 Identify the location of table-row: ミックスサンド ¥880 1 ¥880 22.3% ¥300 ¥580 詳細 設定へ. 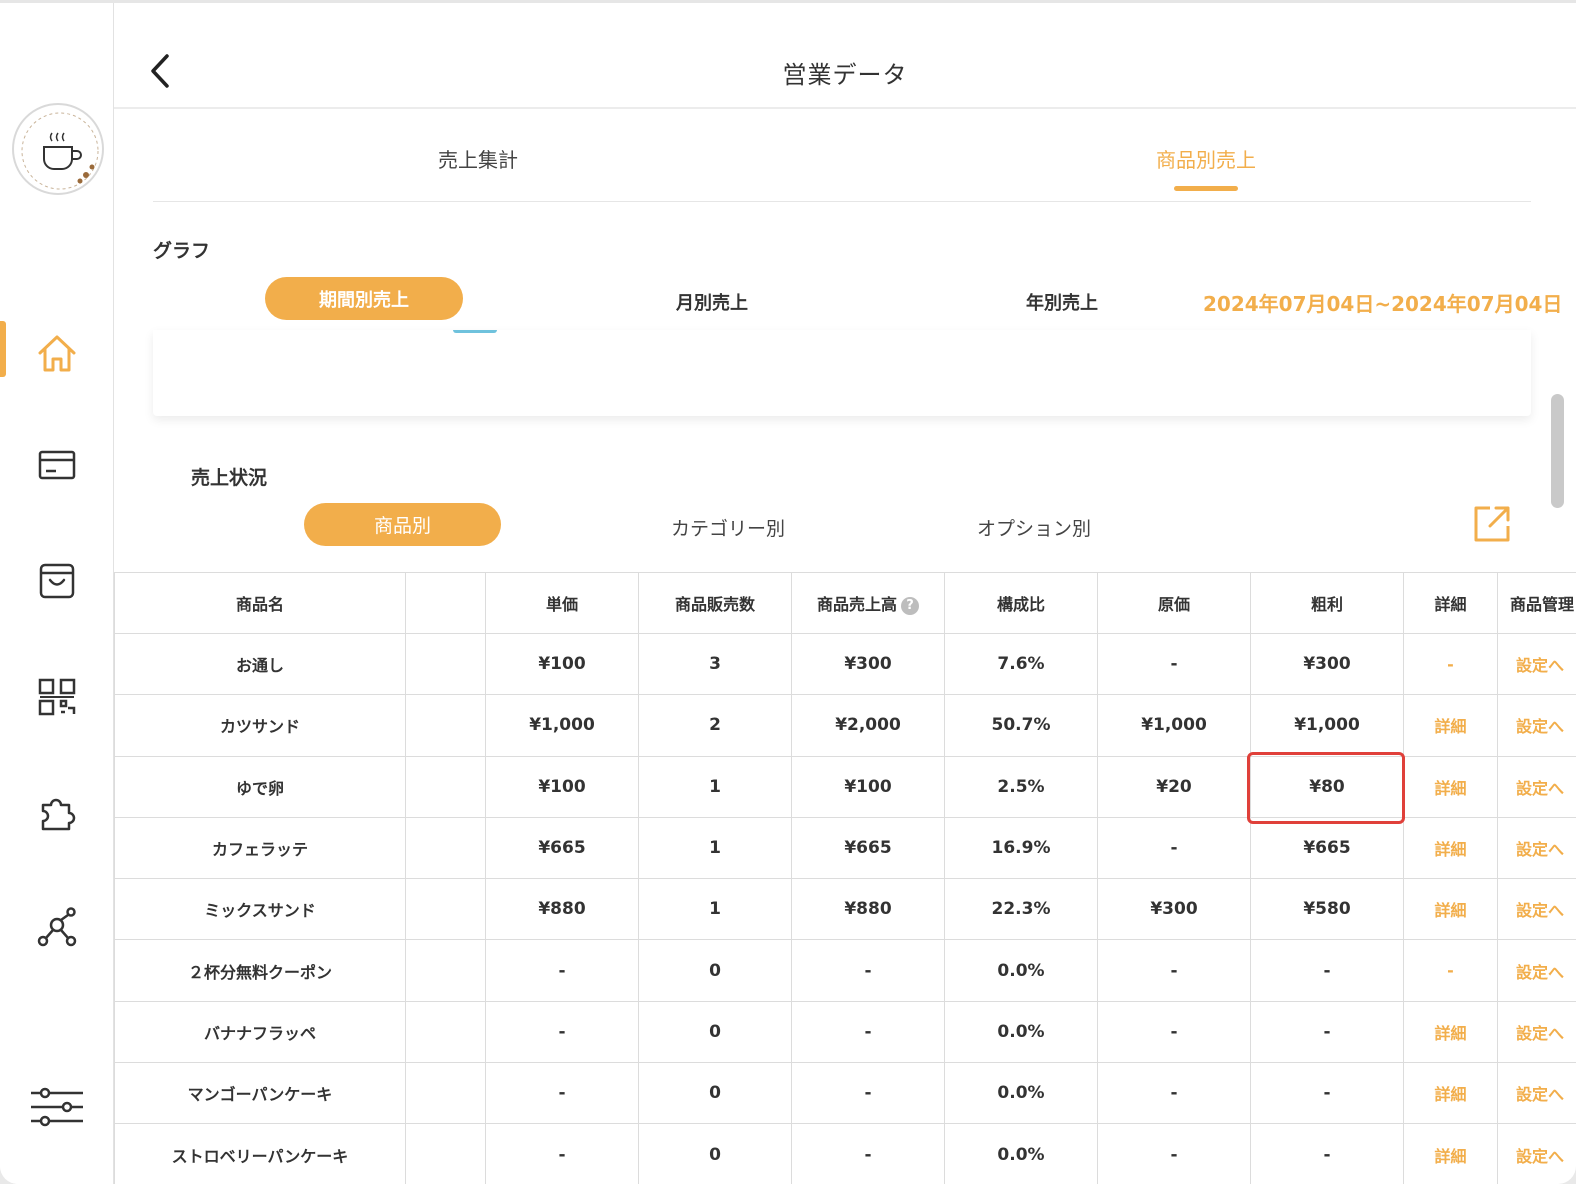
(845, 909).